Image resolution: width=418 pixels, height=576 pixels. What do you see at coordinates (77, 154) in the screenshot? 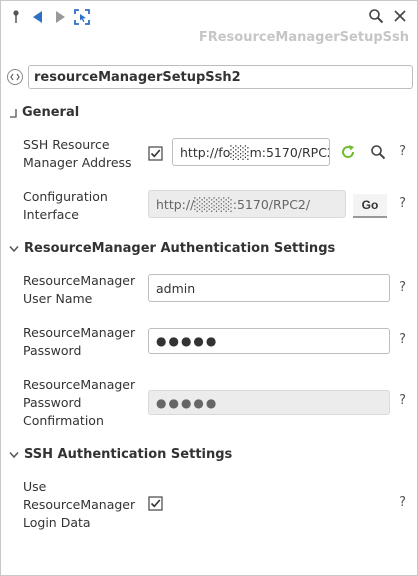
I see `ssh-address-label: SSH Resource Manager Address` at bounding box center [77, 154].